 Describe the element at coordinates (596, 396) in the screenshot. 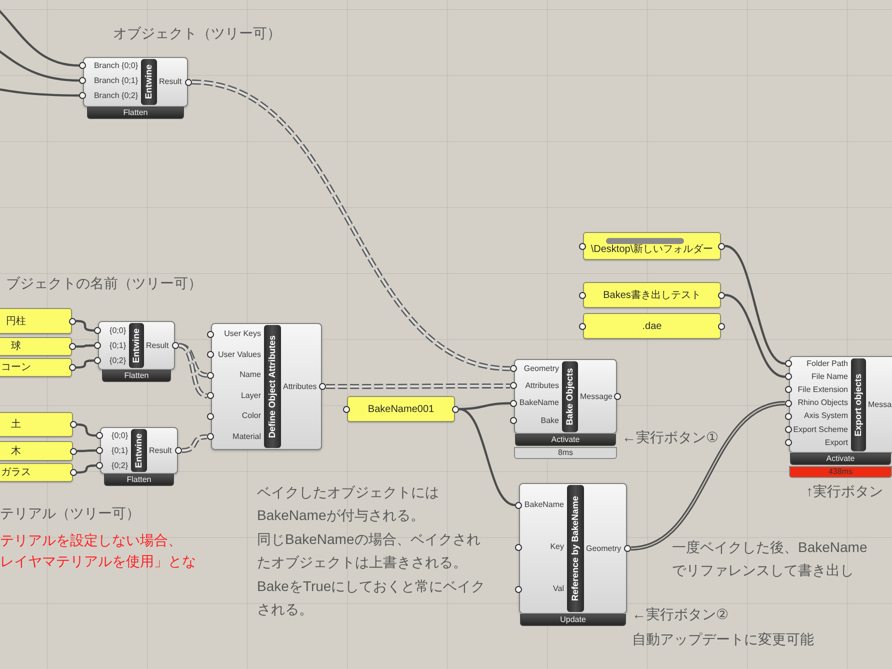

I see `output-label: Message` at that location.